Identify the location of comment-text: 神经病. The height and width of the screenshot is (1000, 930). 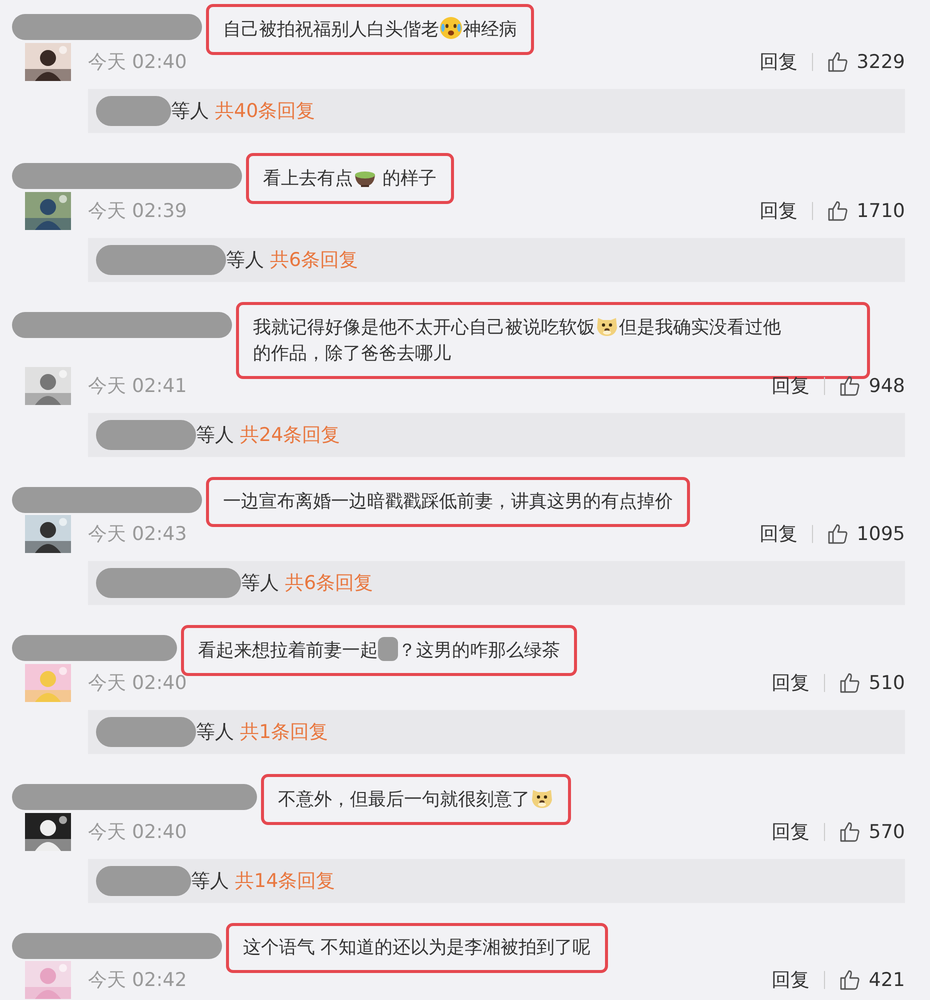
(490, 29).